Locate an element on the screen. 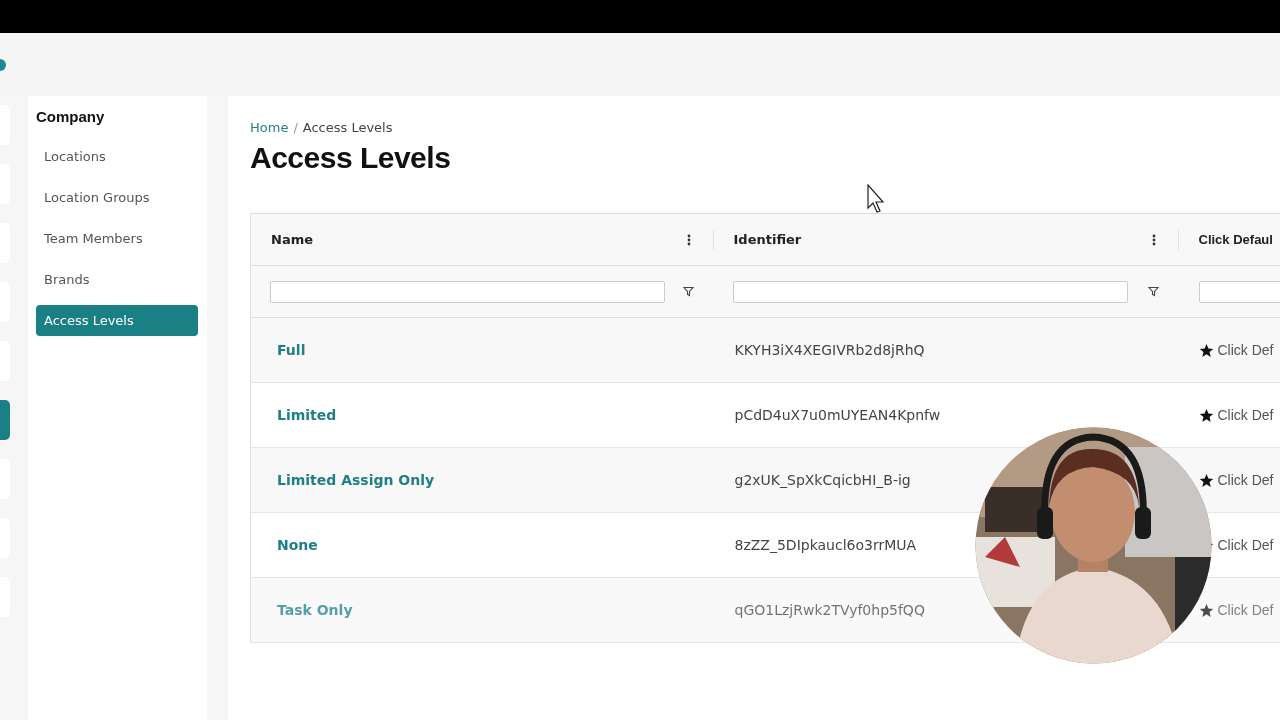 Image resolution: width=1280 pixels, height=720 pixels. sidebar-item: Team Members is located at coordinates (93, 238).